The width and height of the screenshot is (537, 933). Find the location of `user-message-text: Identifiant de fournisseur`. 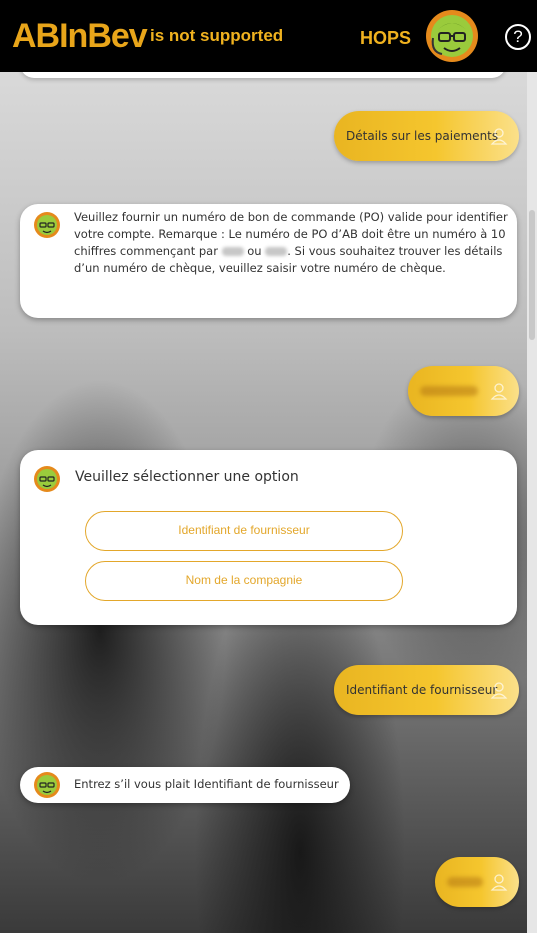

user-message-text: Identifiant de fournisseur is located at coordinates (422, 690).